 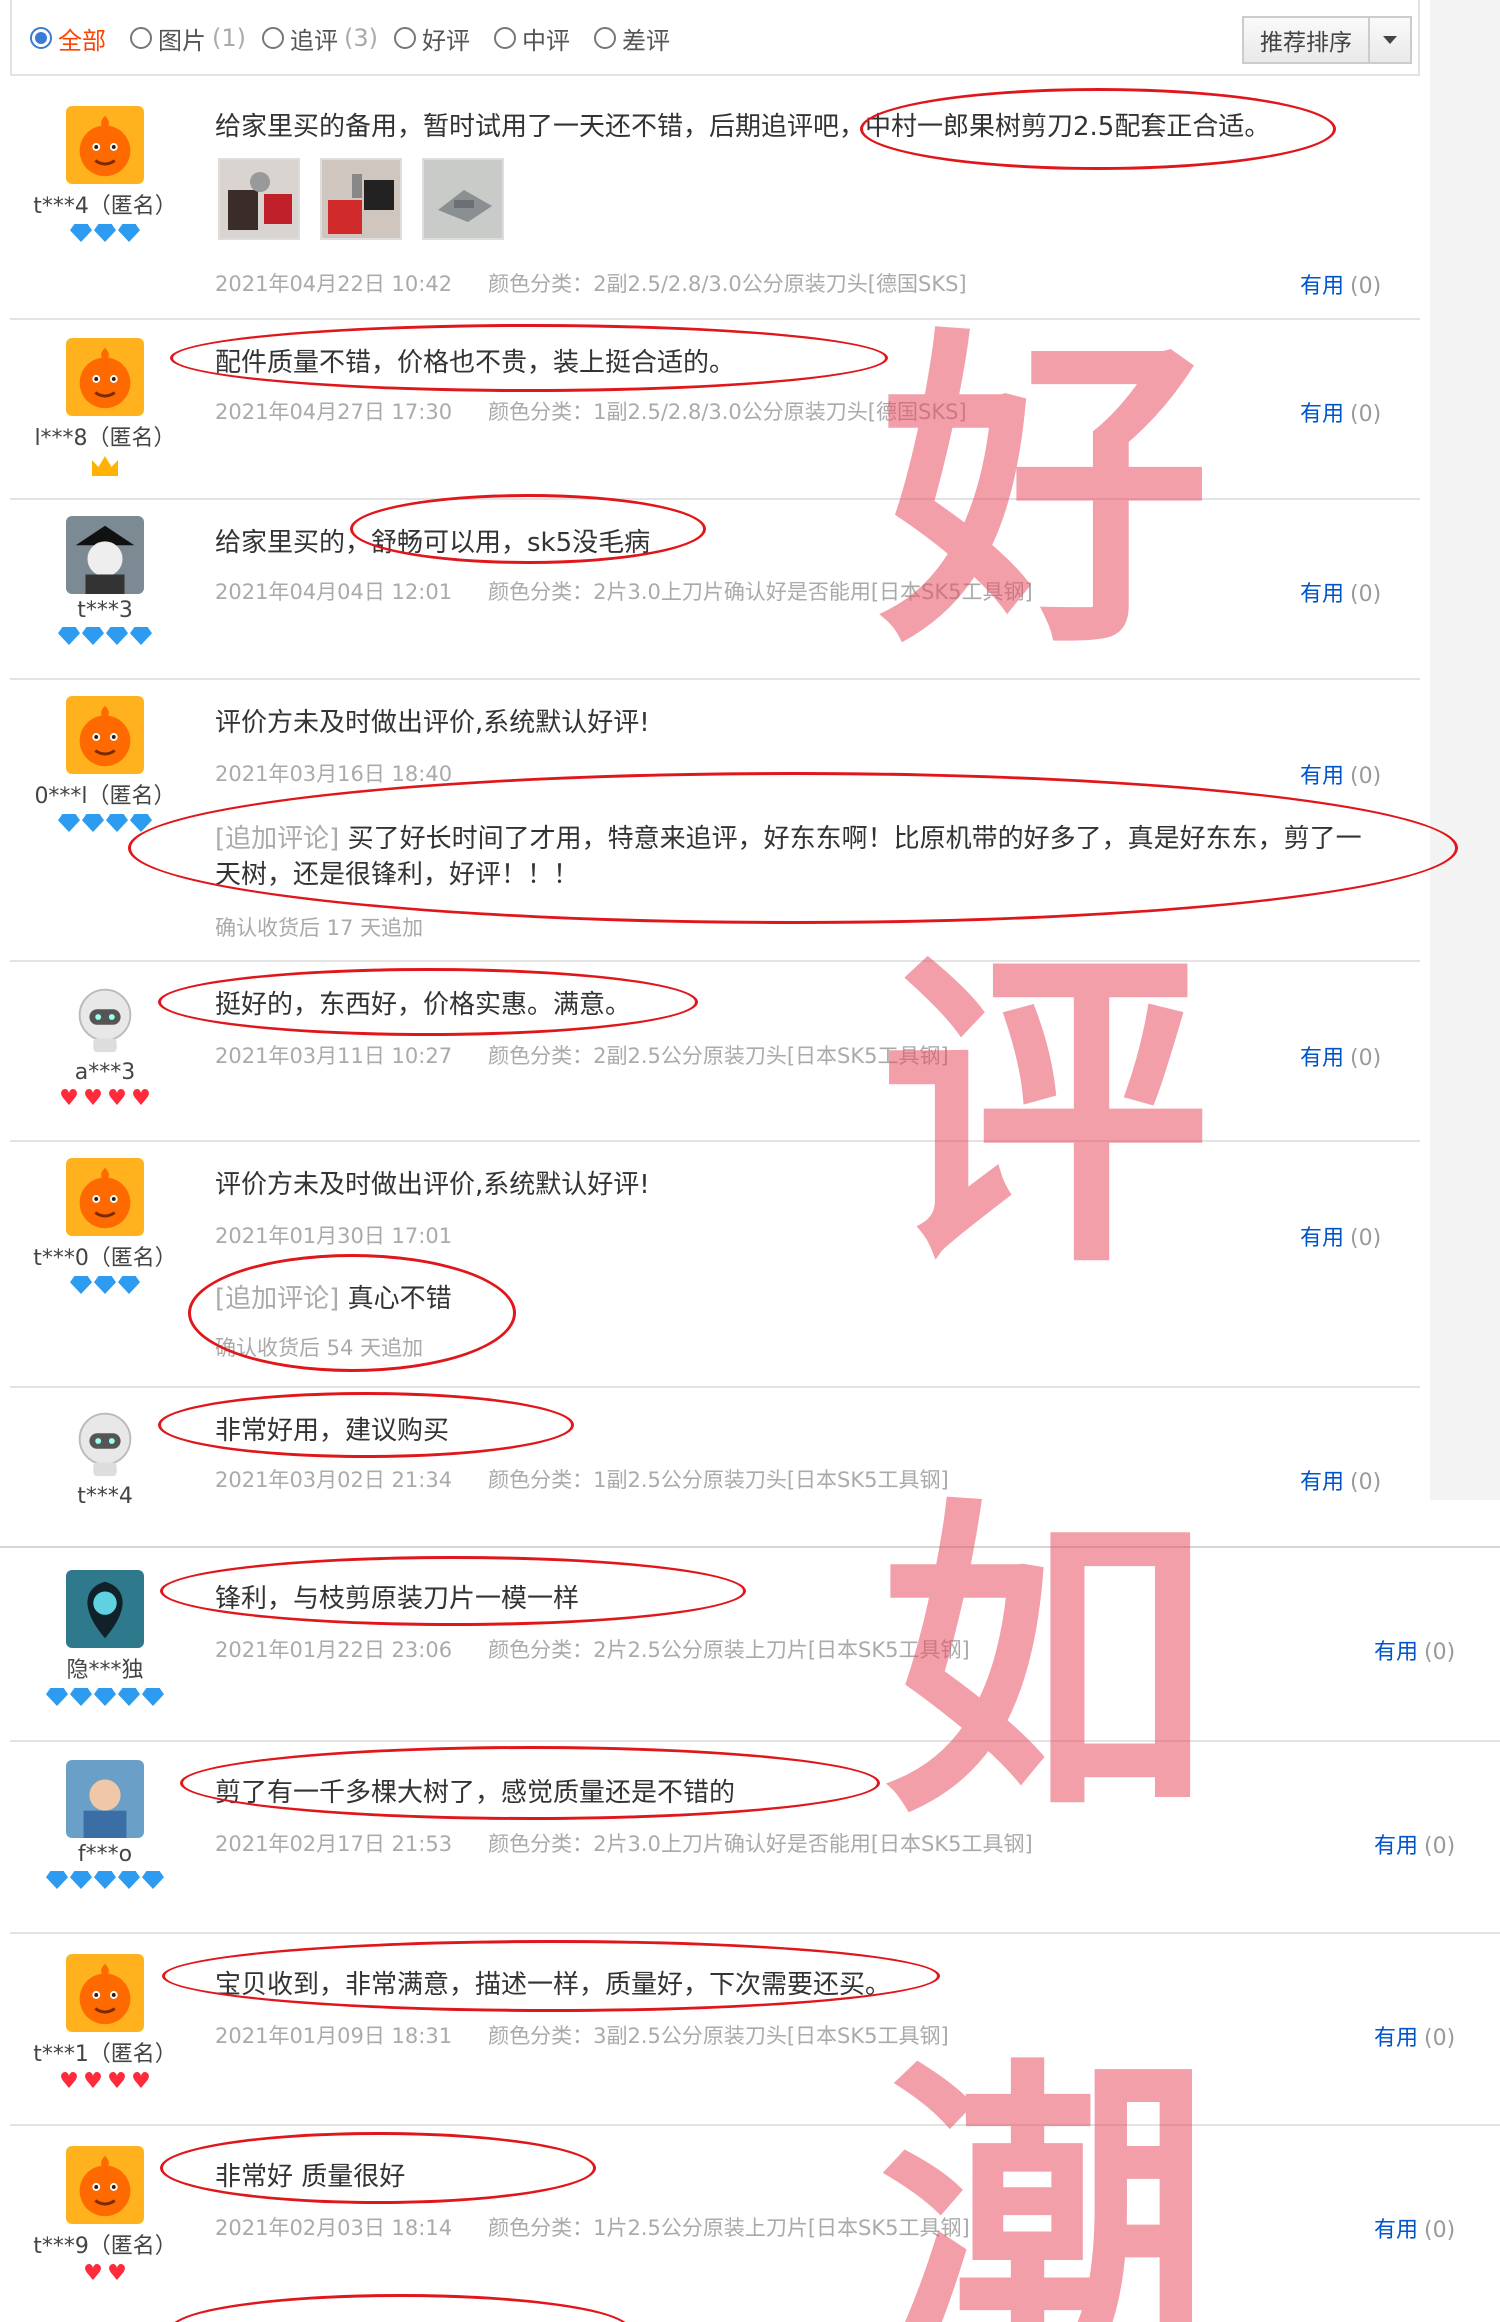 What do you see at coordinates (532, 38) in the screenshot?
I see `filter-neutral: 中评` at bounding box center [532, 38].